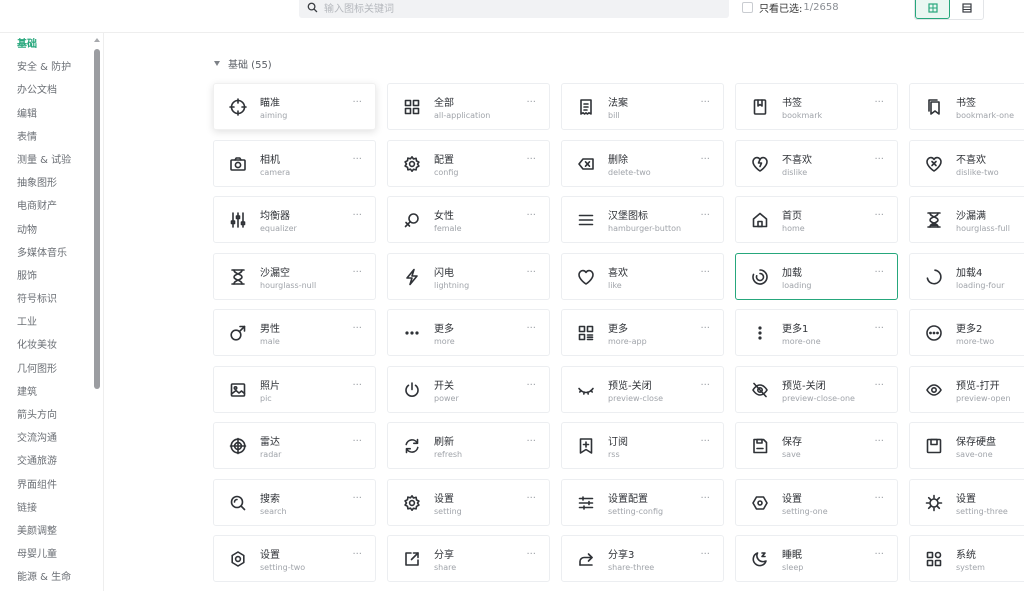 The height and width of the screenshot is (591, 1024). I want to click on icon-card-bill: 法案 bill ···, so click(642, 106).